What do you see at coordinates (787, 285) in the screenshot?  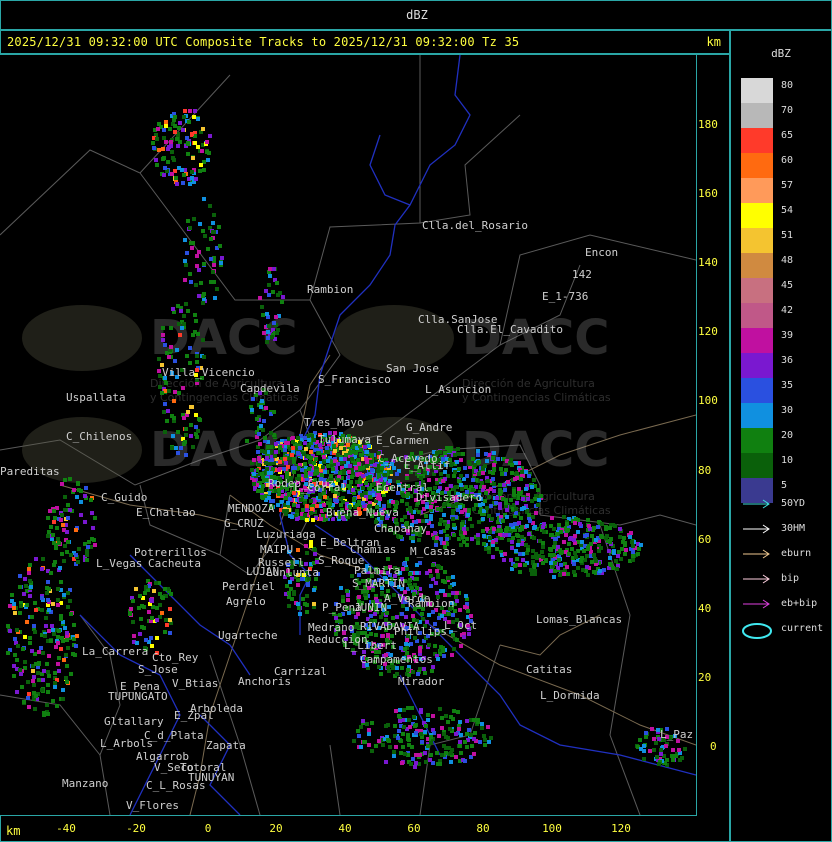 I see `scale-label: 45` at bounding box center [787, 285].